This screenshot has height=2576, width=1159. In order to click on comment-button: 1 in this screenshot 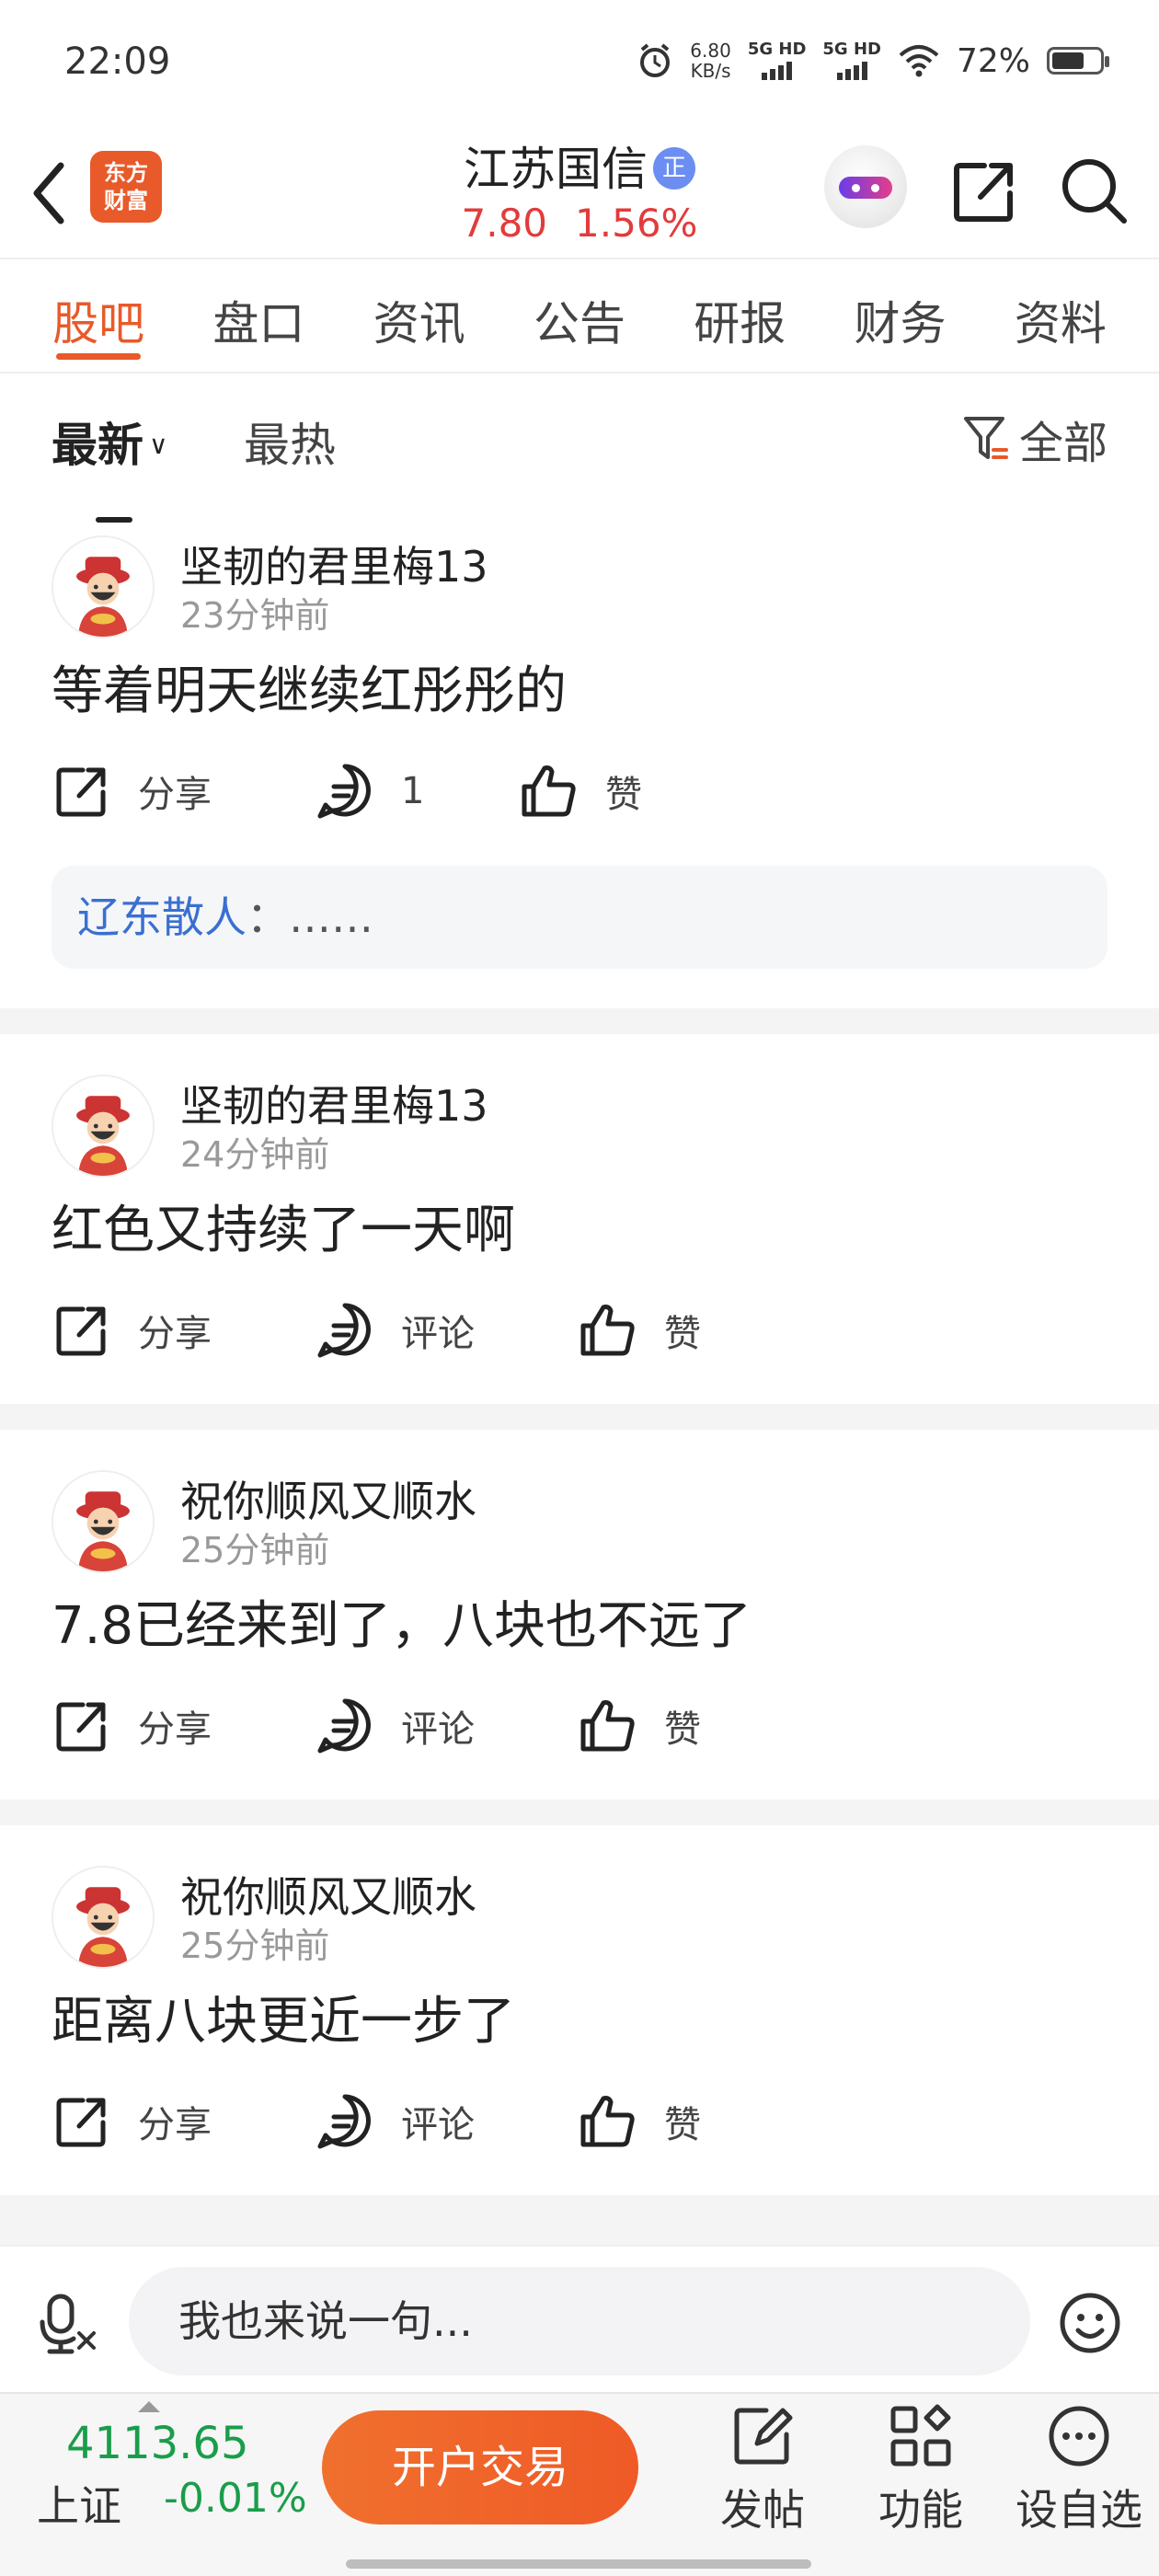, I will do `click(369, 791)`.